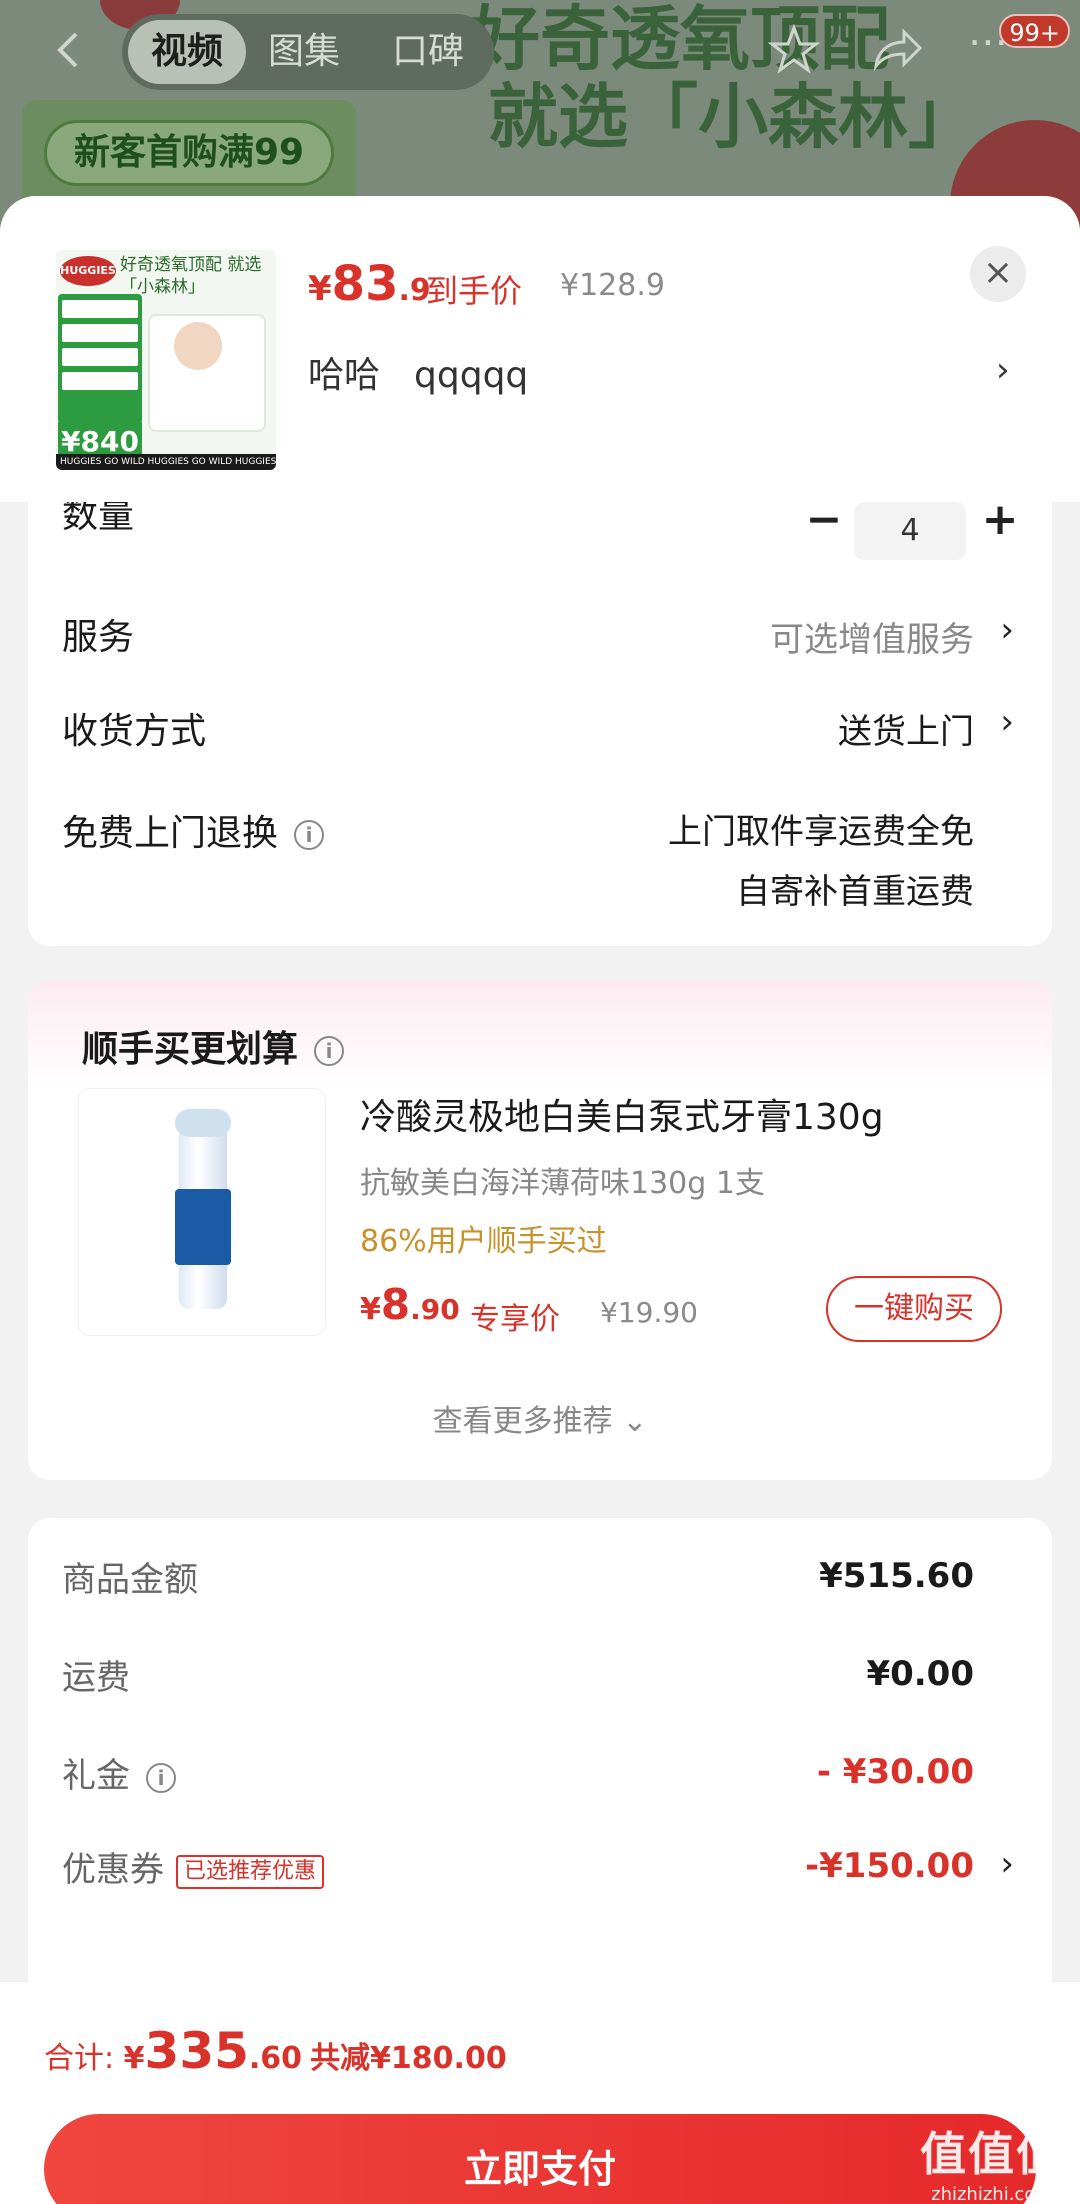 This screenshot has height=2204, width=1080. What do you see at coordinates (992, 2154) in the screenshot?
I see `watermark-logo: 值值值` at bounding box center [992, 2154].